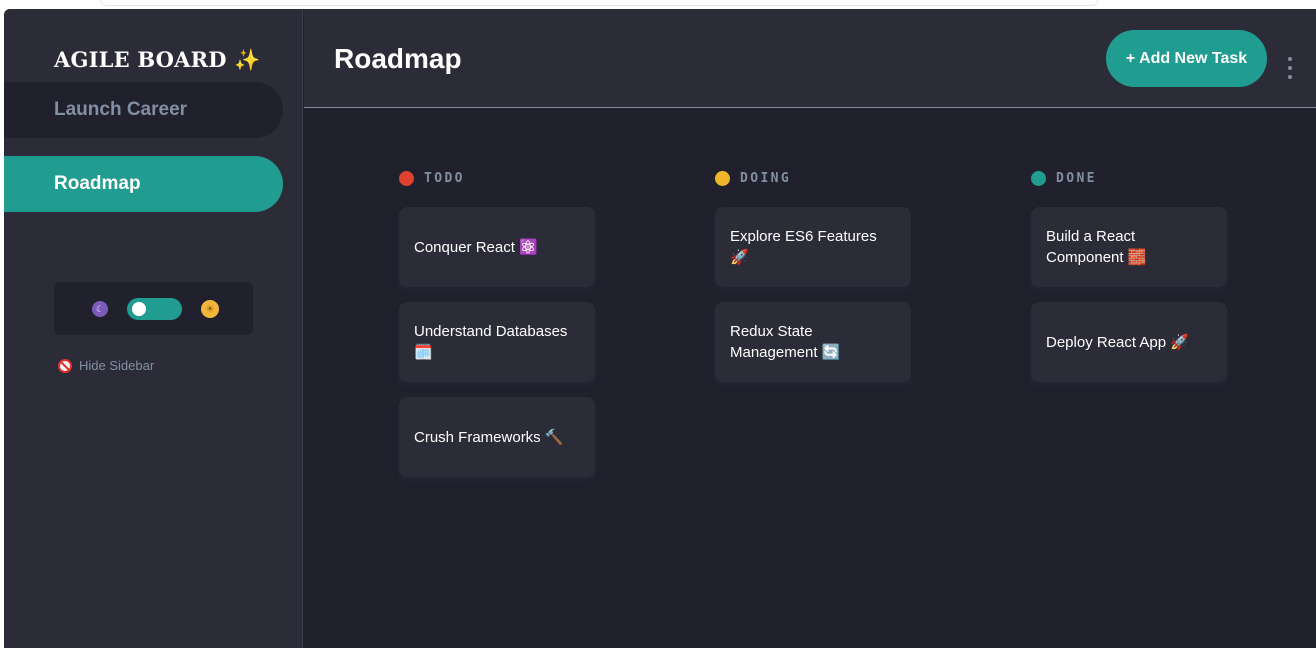 This screenshot has width=1316, height=648. Describe the element at coordinates (599, 3) in the screenshot. I see `browser-top-strip` at that location.